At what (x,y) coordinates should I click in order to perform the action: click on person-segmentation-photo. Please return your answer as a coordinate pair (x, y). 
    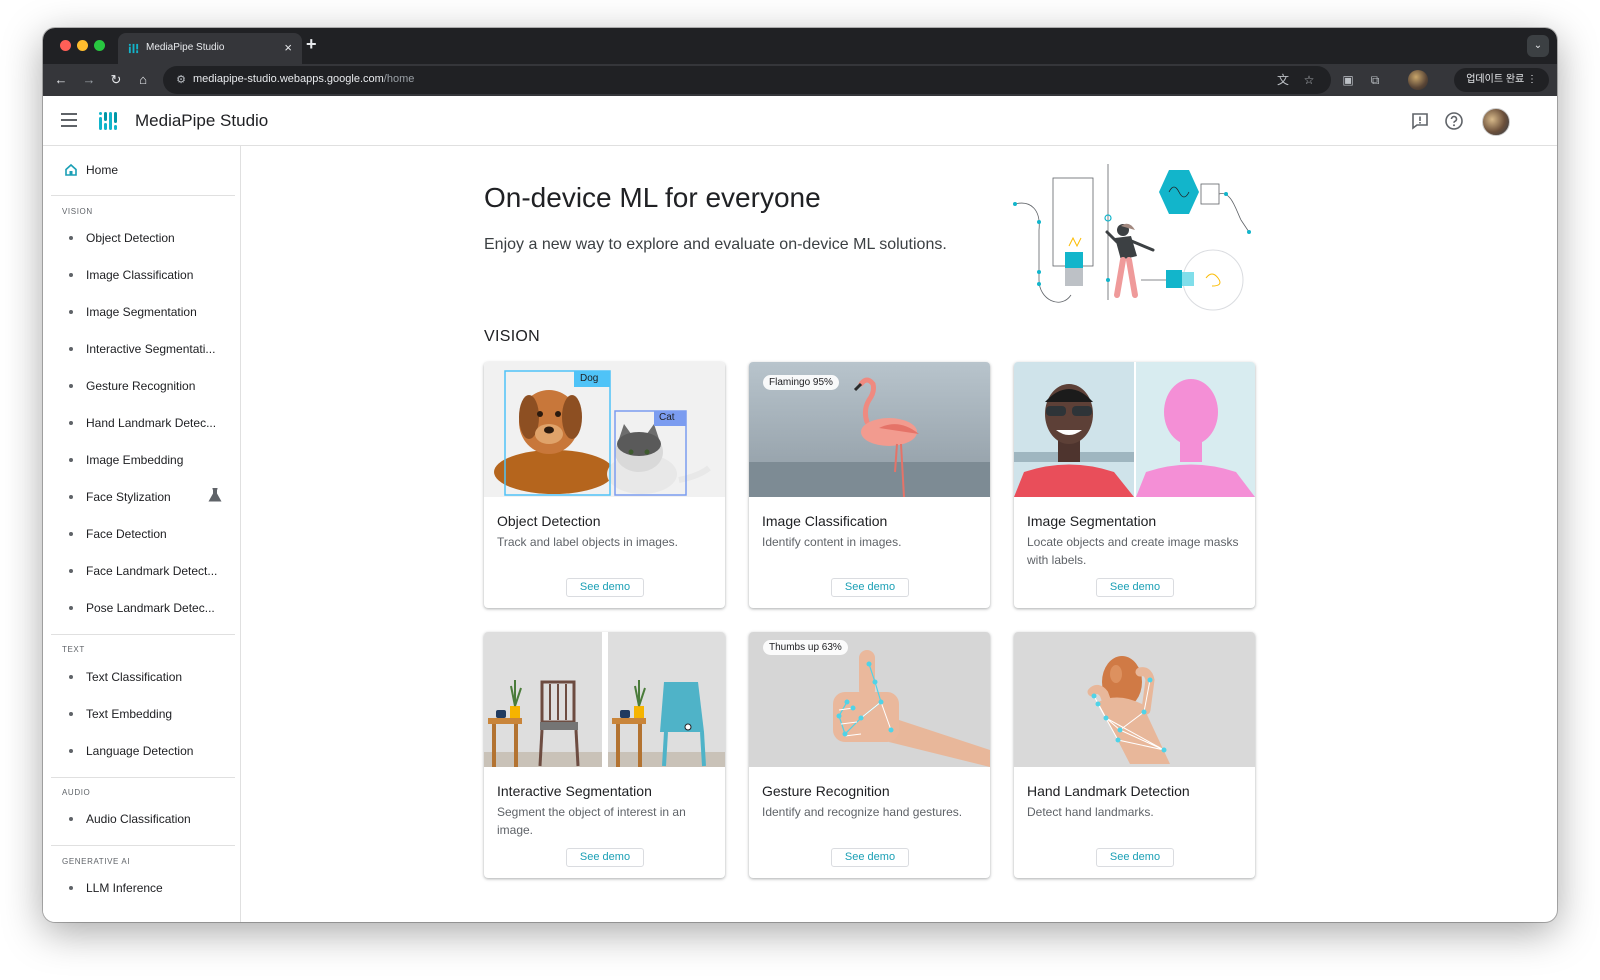
    Looking at the image, I should click on (1134, 429).